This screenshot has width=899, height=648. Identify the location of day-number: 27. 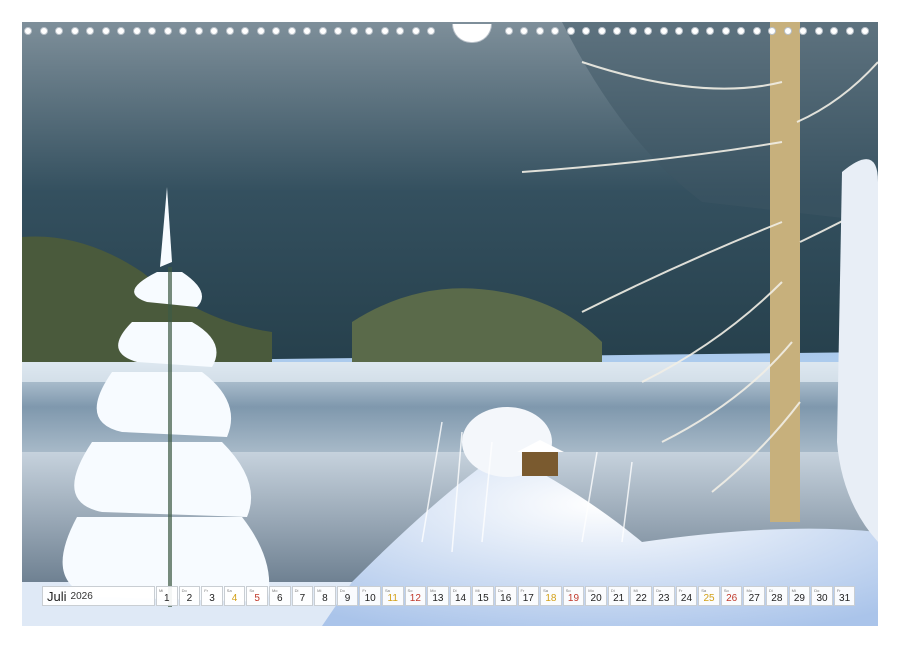
(754, 598).